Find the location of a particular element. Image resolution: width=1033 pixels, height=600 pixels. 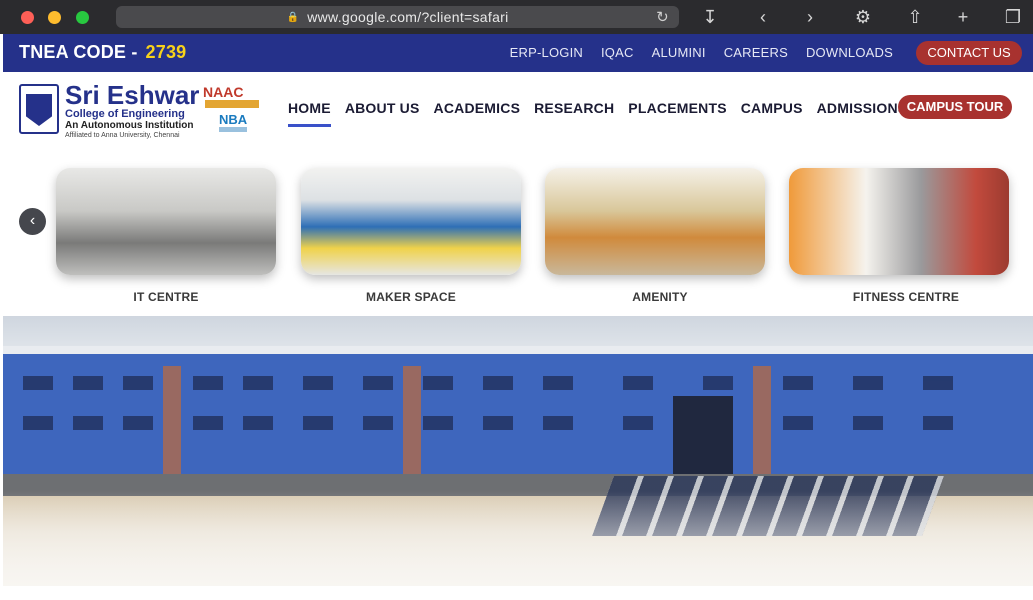

chevron-left-icon: ‹ is located at coordinates (32, 220).